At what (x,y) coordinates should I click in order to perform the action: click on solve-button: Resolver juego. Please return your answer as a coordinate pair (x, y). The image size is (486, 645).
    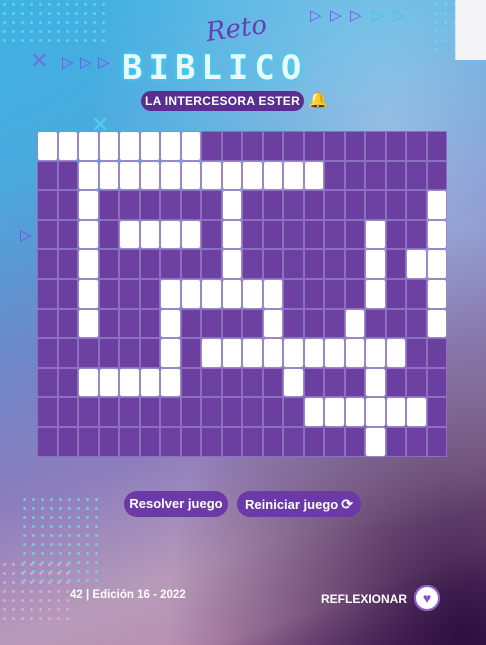
    Looking at the image, I should click on (176, 504).